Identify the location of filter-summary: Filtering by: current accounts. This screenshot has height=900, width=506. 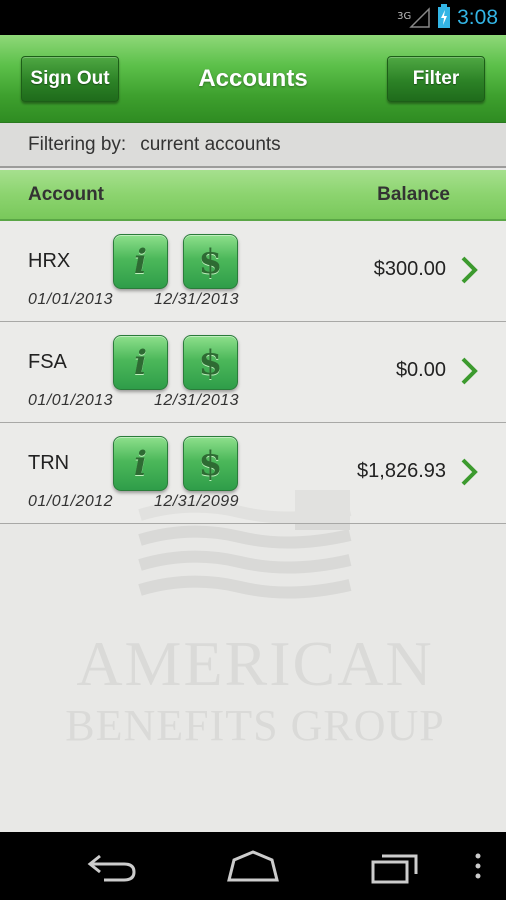
(253, 145).